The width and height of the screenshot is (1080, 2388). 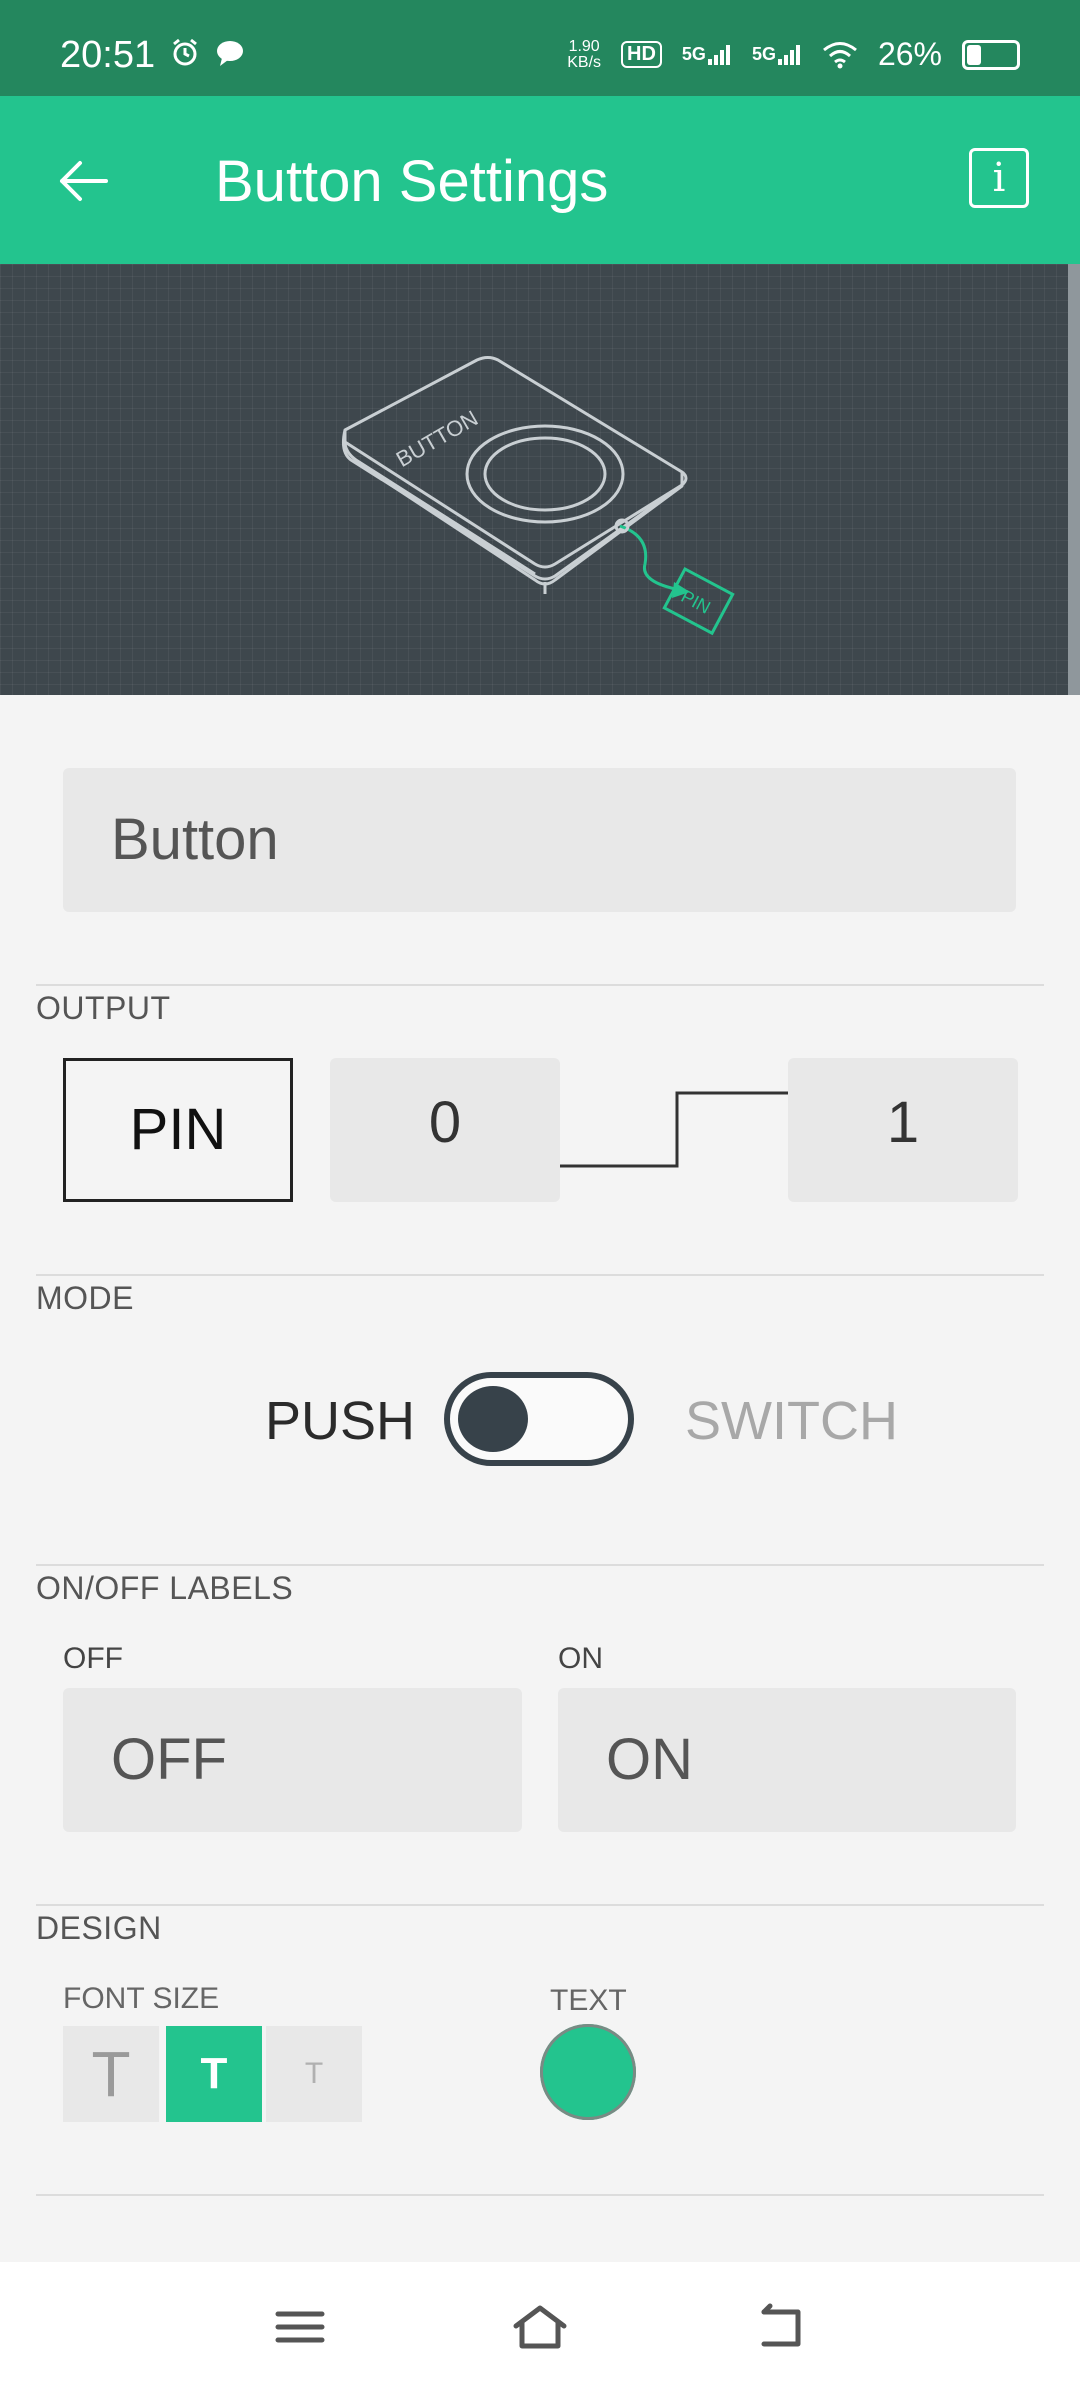 I want to click on battery-icon, so click(x=991, y=54).